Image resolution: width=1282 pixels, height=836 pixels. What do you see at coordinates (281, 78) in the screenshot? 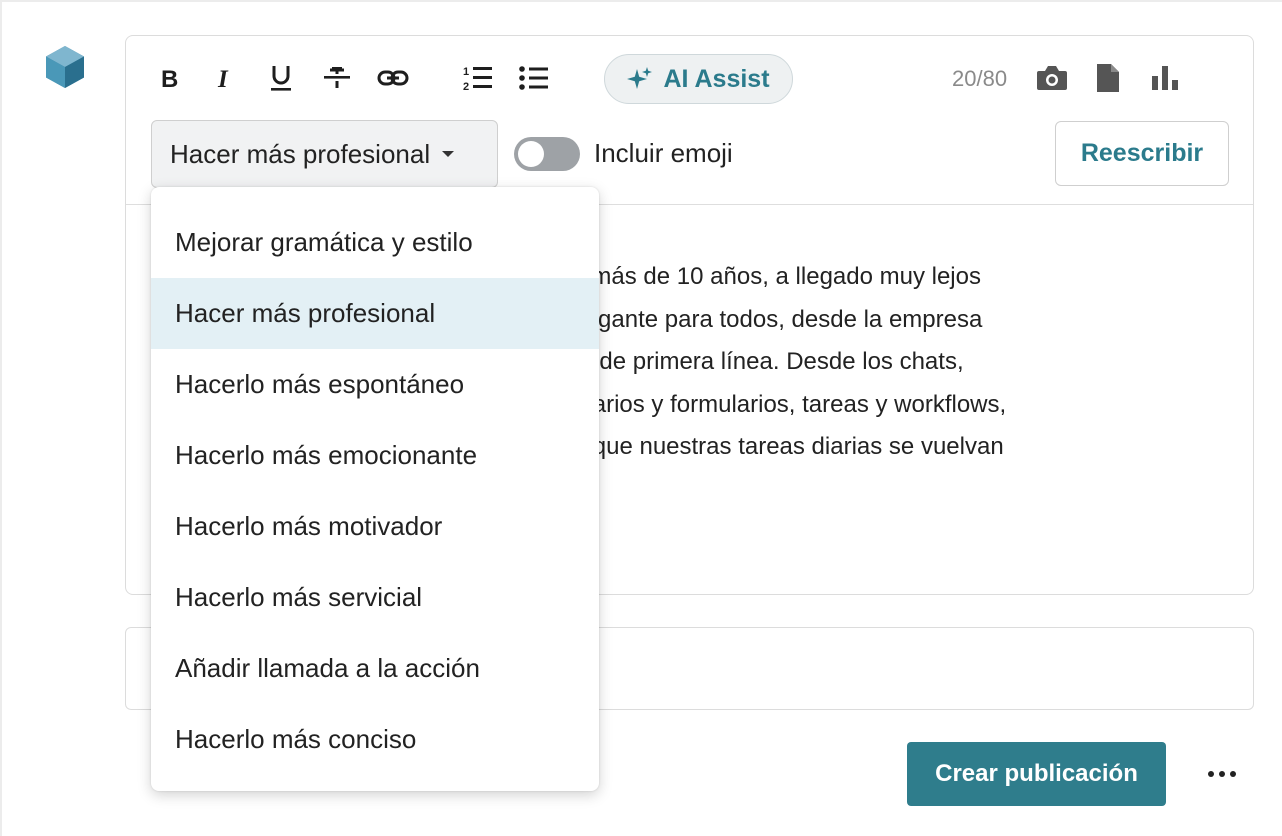
I see `underline-icon` at bounding box center [281, 78].